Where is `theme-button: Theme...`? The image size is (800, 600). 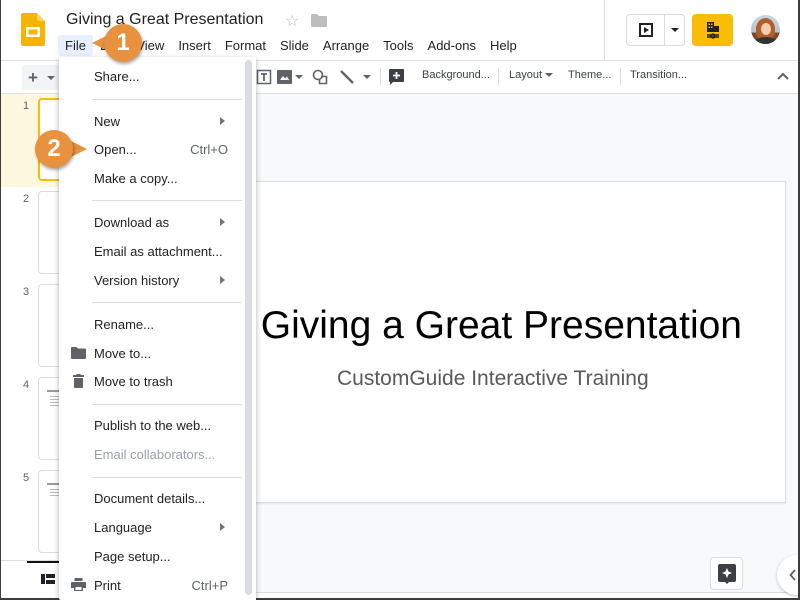
theme-button: Theme... is located at coordinates (589, 75).